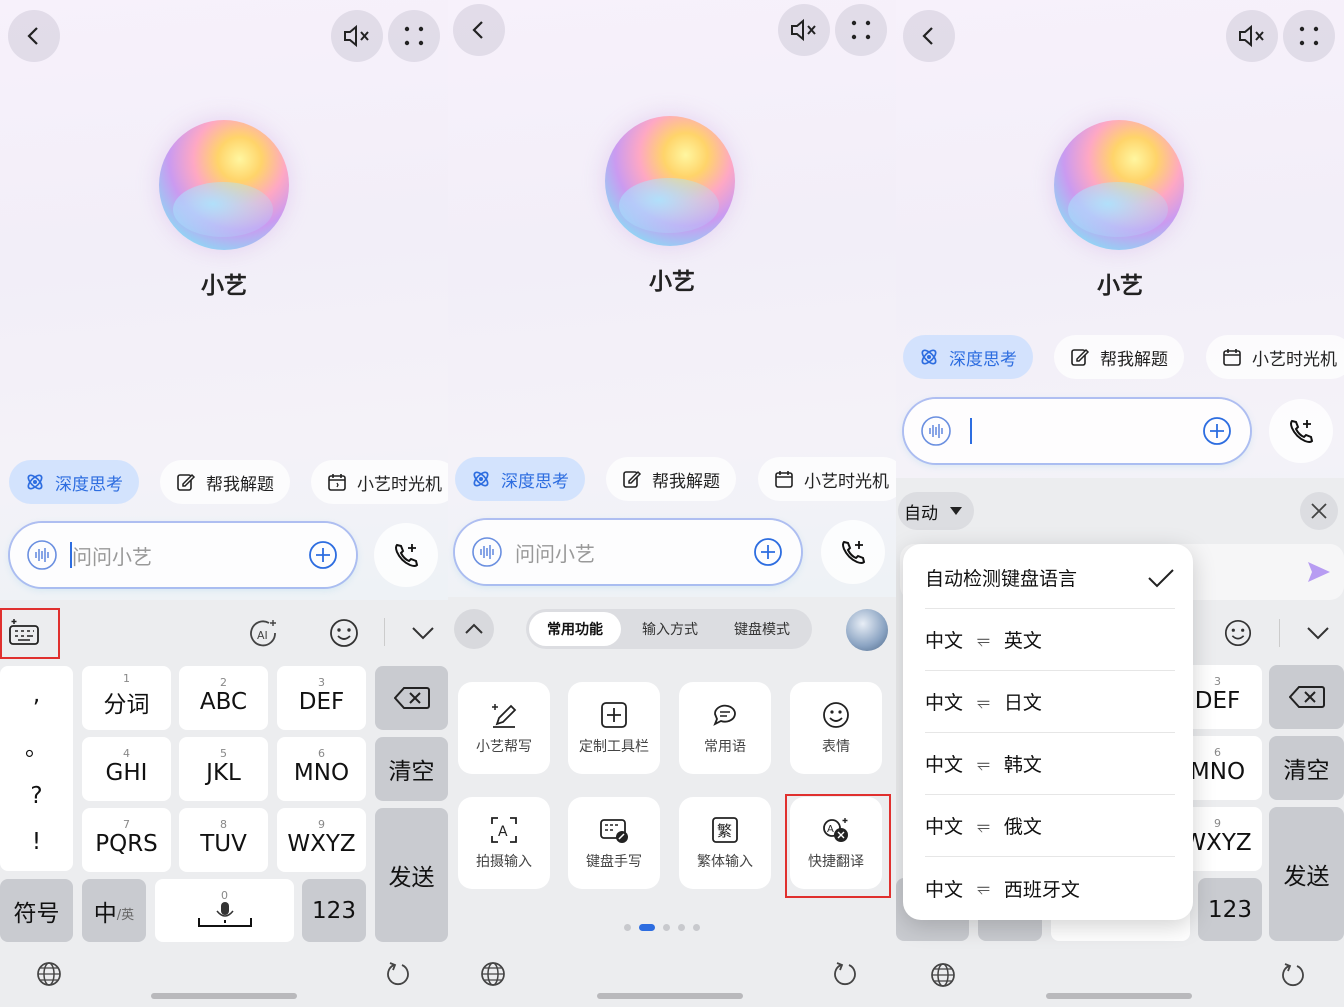 The image size is (1344, 1007). What do you see at coordinates (224, 910) in the screenshot?
I see `space-key: 0` at bounding box center [224, 910].